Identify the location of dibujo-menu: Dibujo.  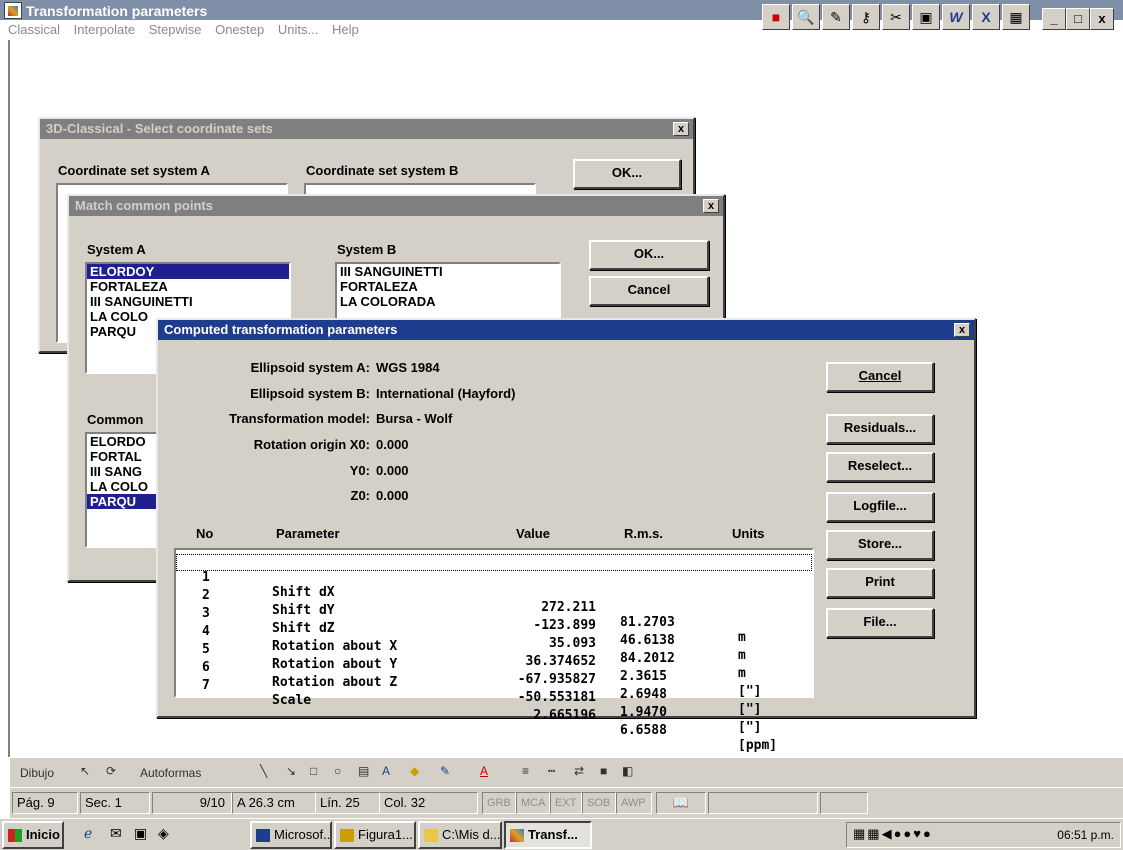
(37, 773).